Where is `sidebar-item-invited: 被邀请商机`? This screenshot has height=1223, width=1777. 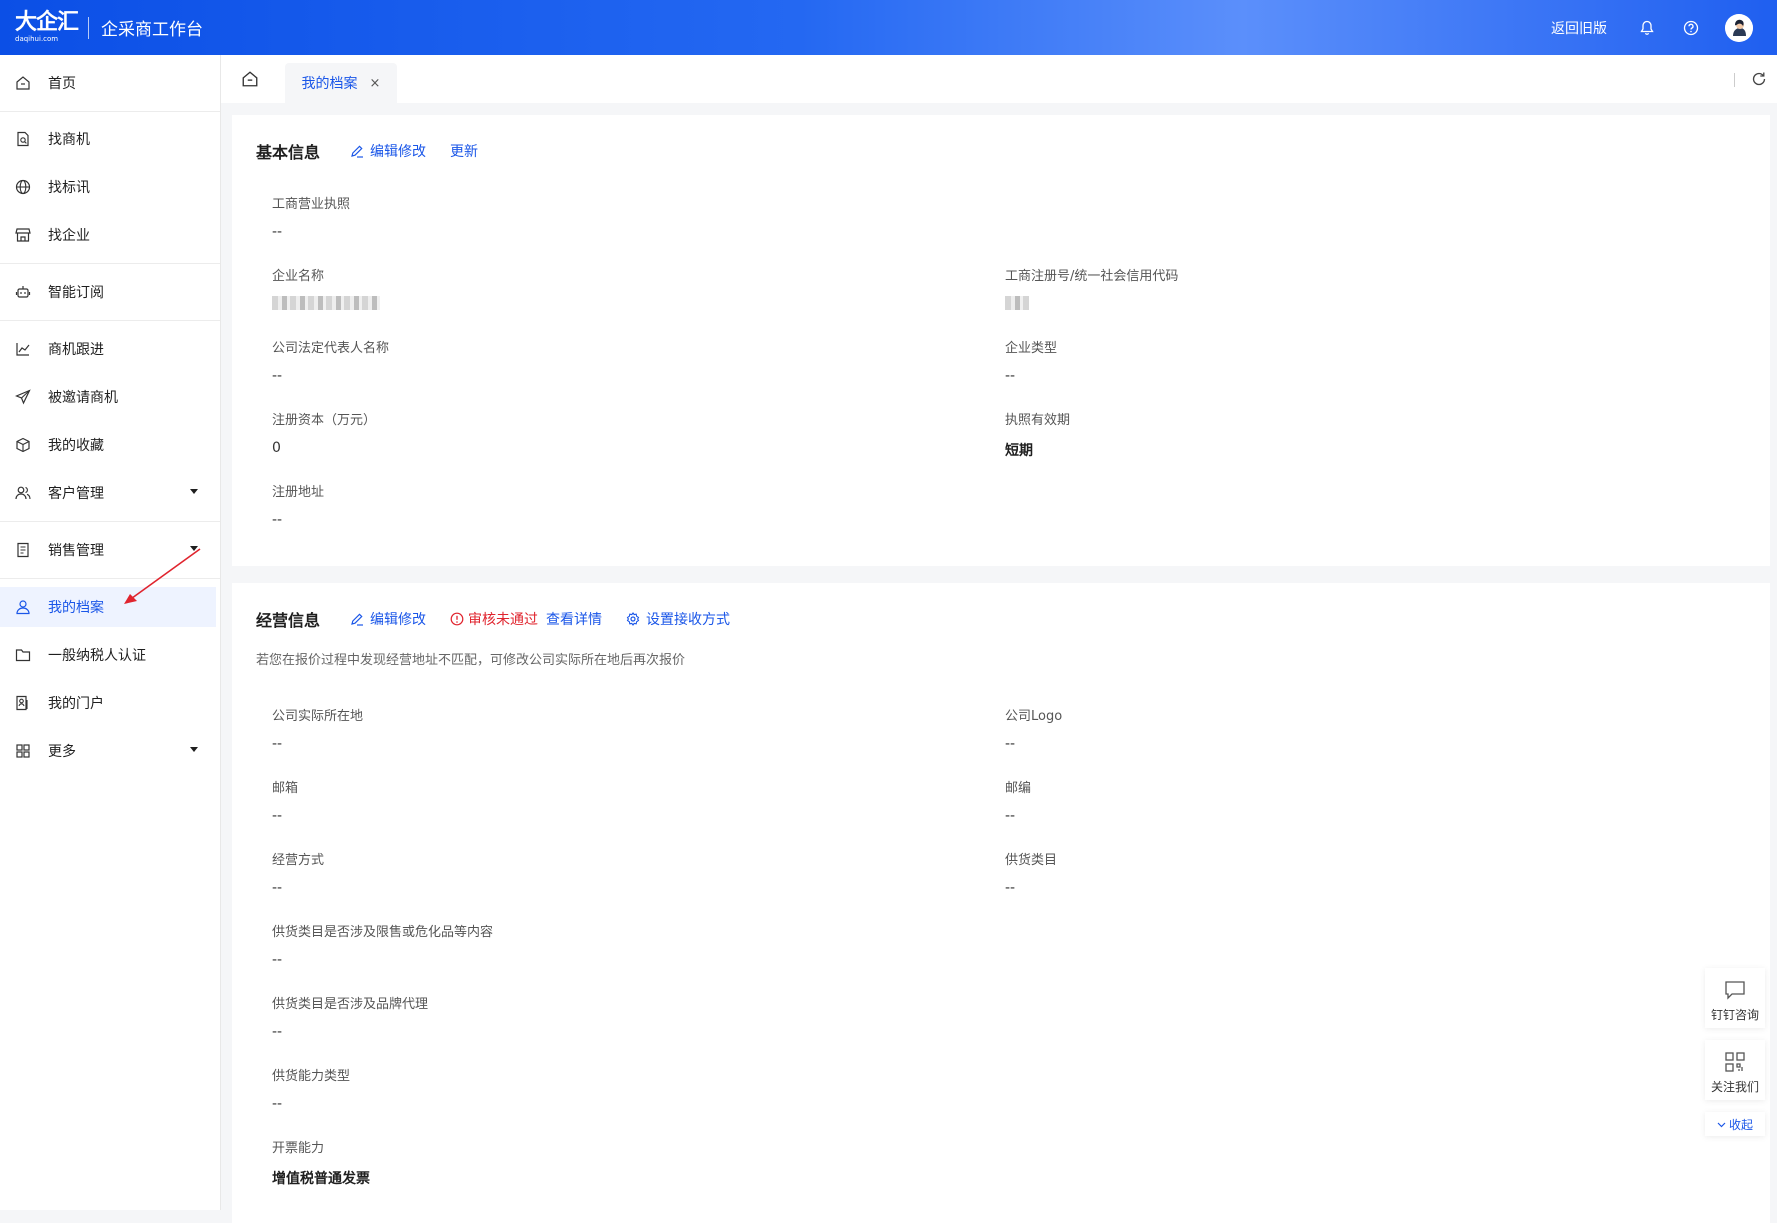 sidebar-item-invited: 被邀请商机 is located at coordinates (108, 397).